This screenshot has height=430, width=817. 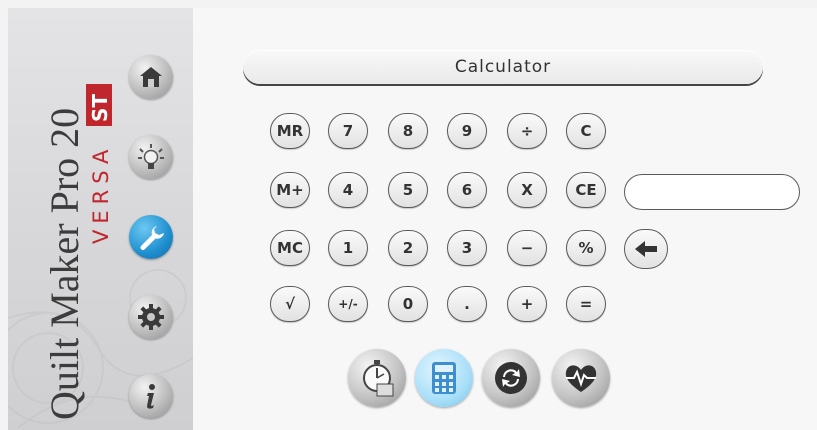 What do you see at coordinates (290, 248) in the screenshot?
I see `key-memory-clear-button: MC` at bounding box center [290, 248].